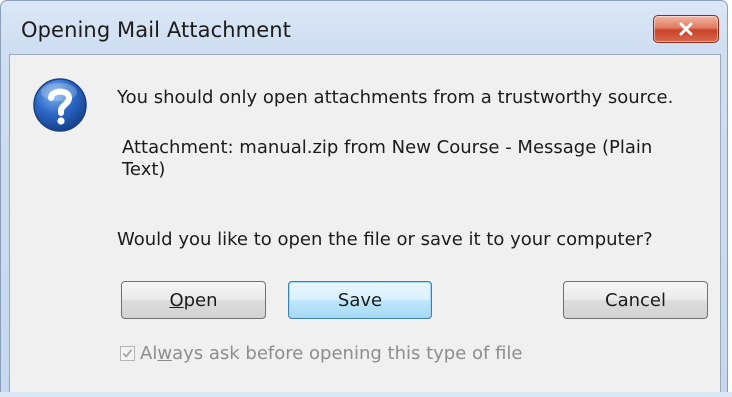 The image size is (732, 397). I want to click on save-button: Save, so click(360, 300).